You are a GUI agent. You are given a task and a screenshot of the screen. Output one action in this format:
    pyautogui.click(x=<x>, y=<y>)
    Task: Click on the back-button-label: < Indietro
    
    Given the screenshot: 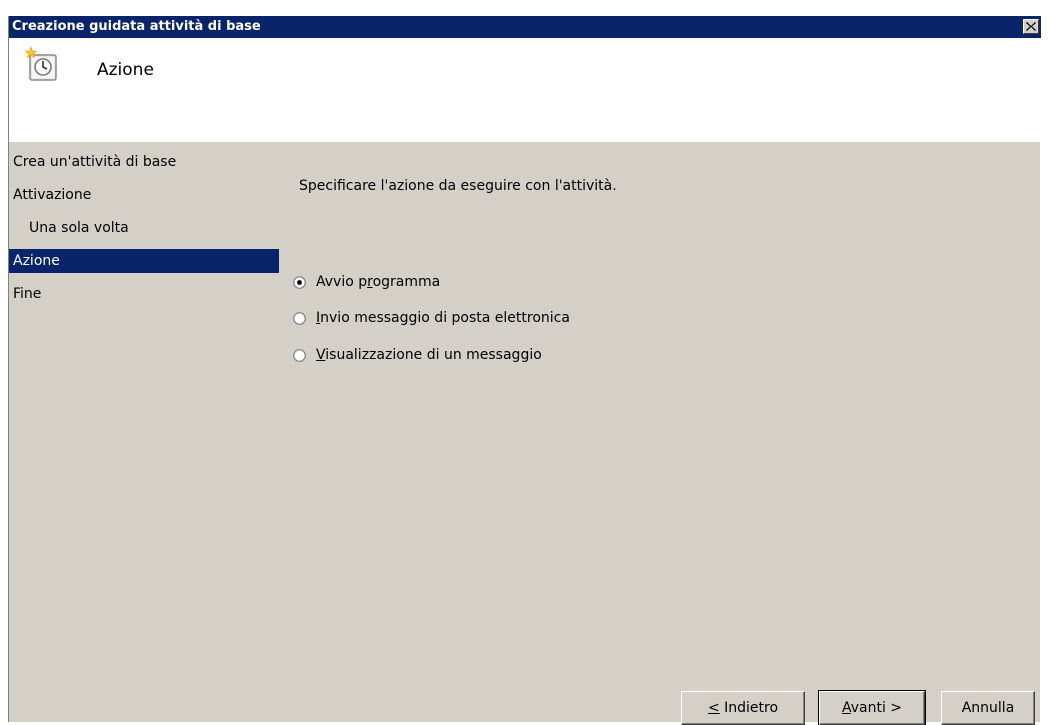 What is the action you would take?
    pyautogui.click(x=743, y=708)
    